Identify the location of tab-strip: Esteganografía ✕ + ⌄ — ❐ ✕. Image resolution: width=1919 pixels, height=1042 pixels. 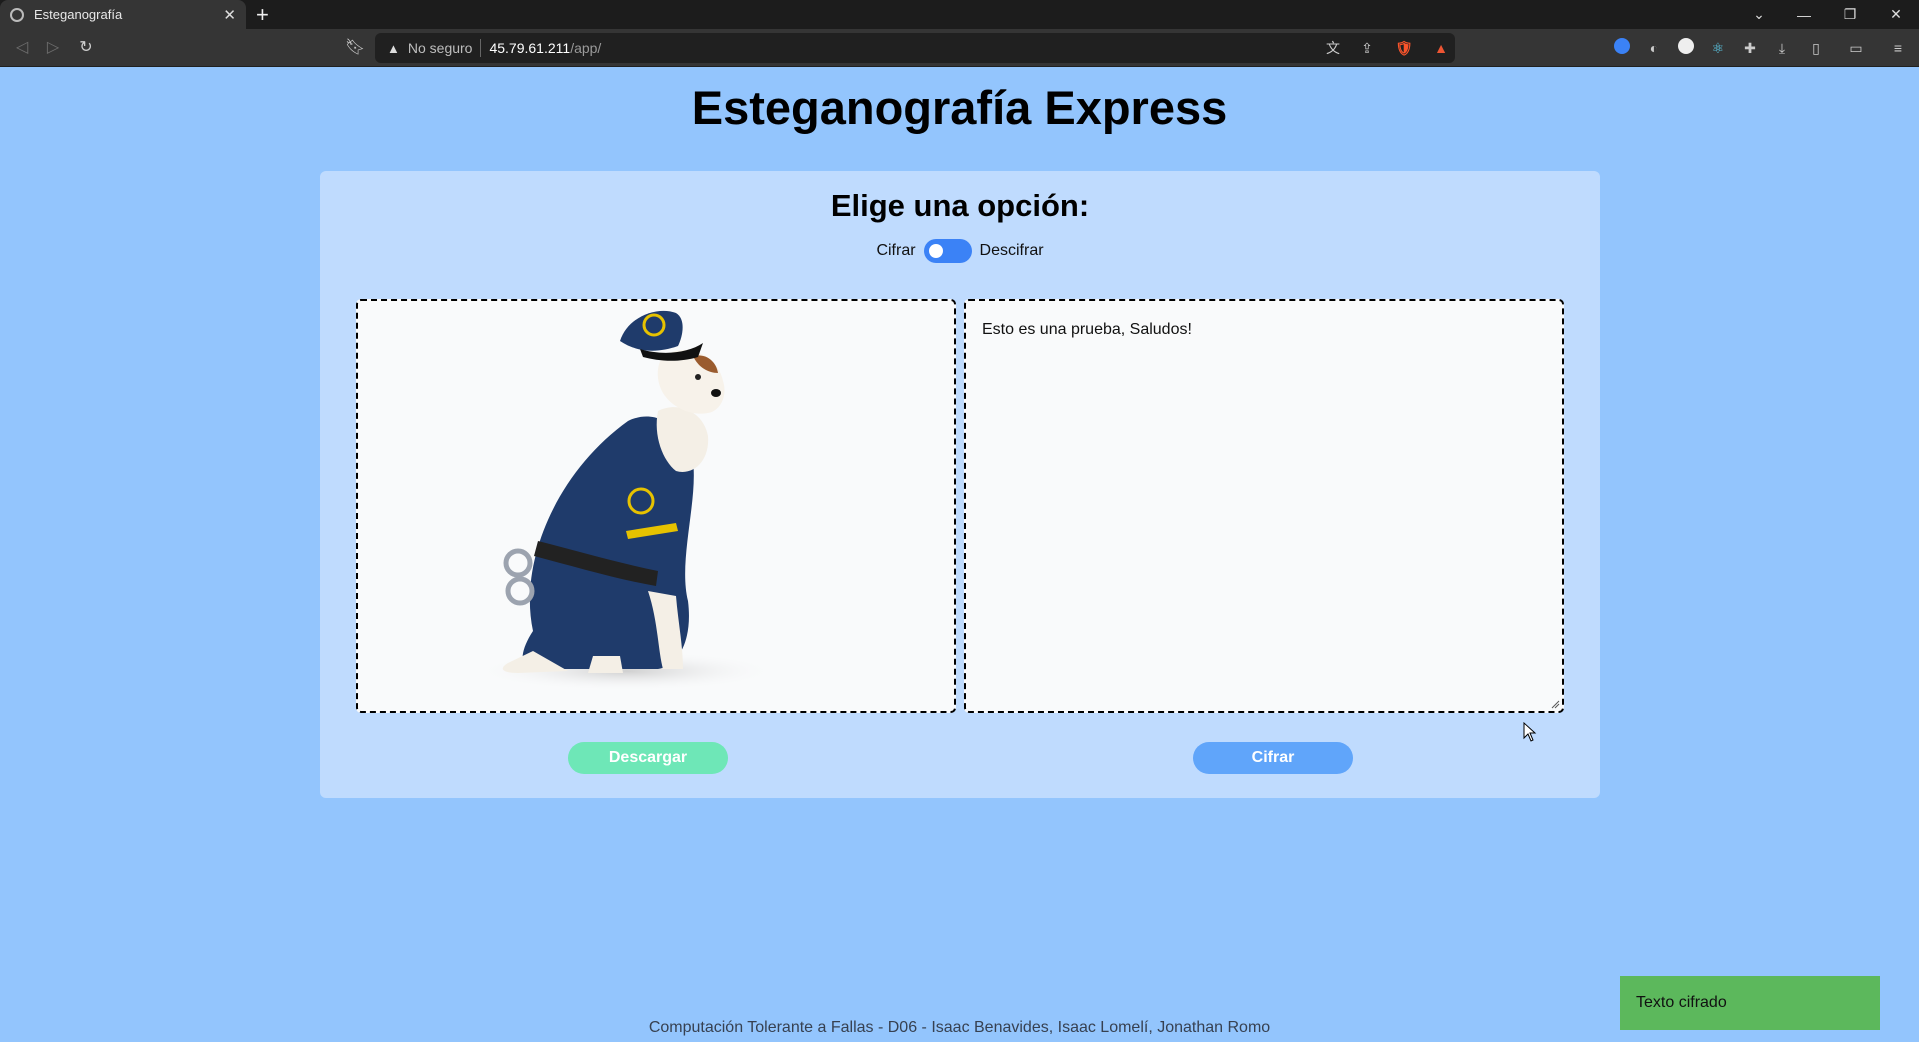
(959, 14).